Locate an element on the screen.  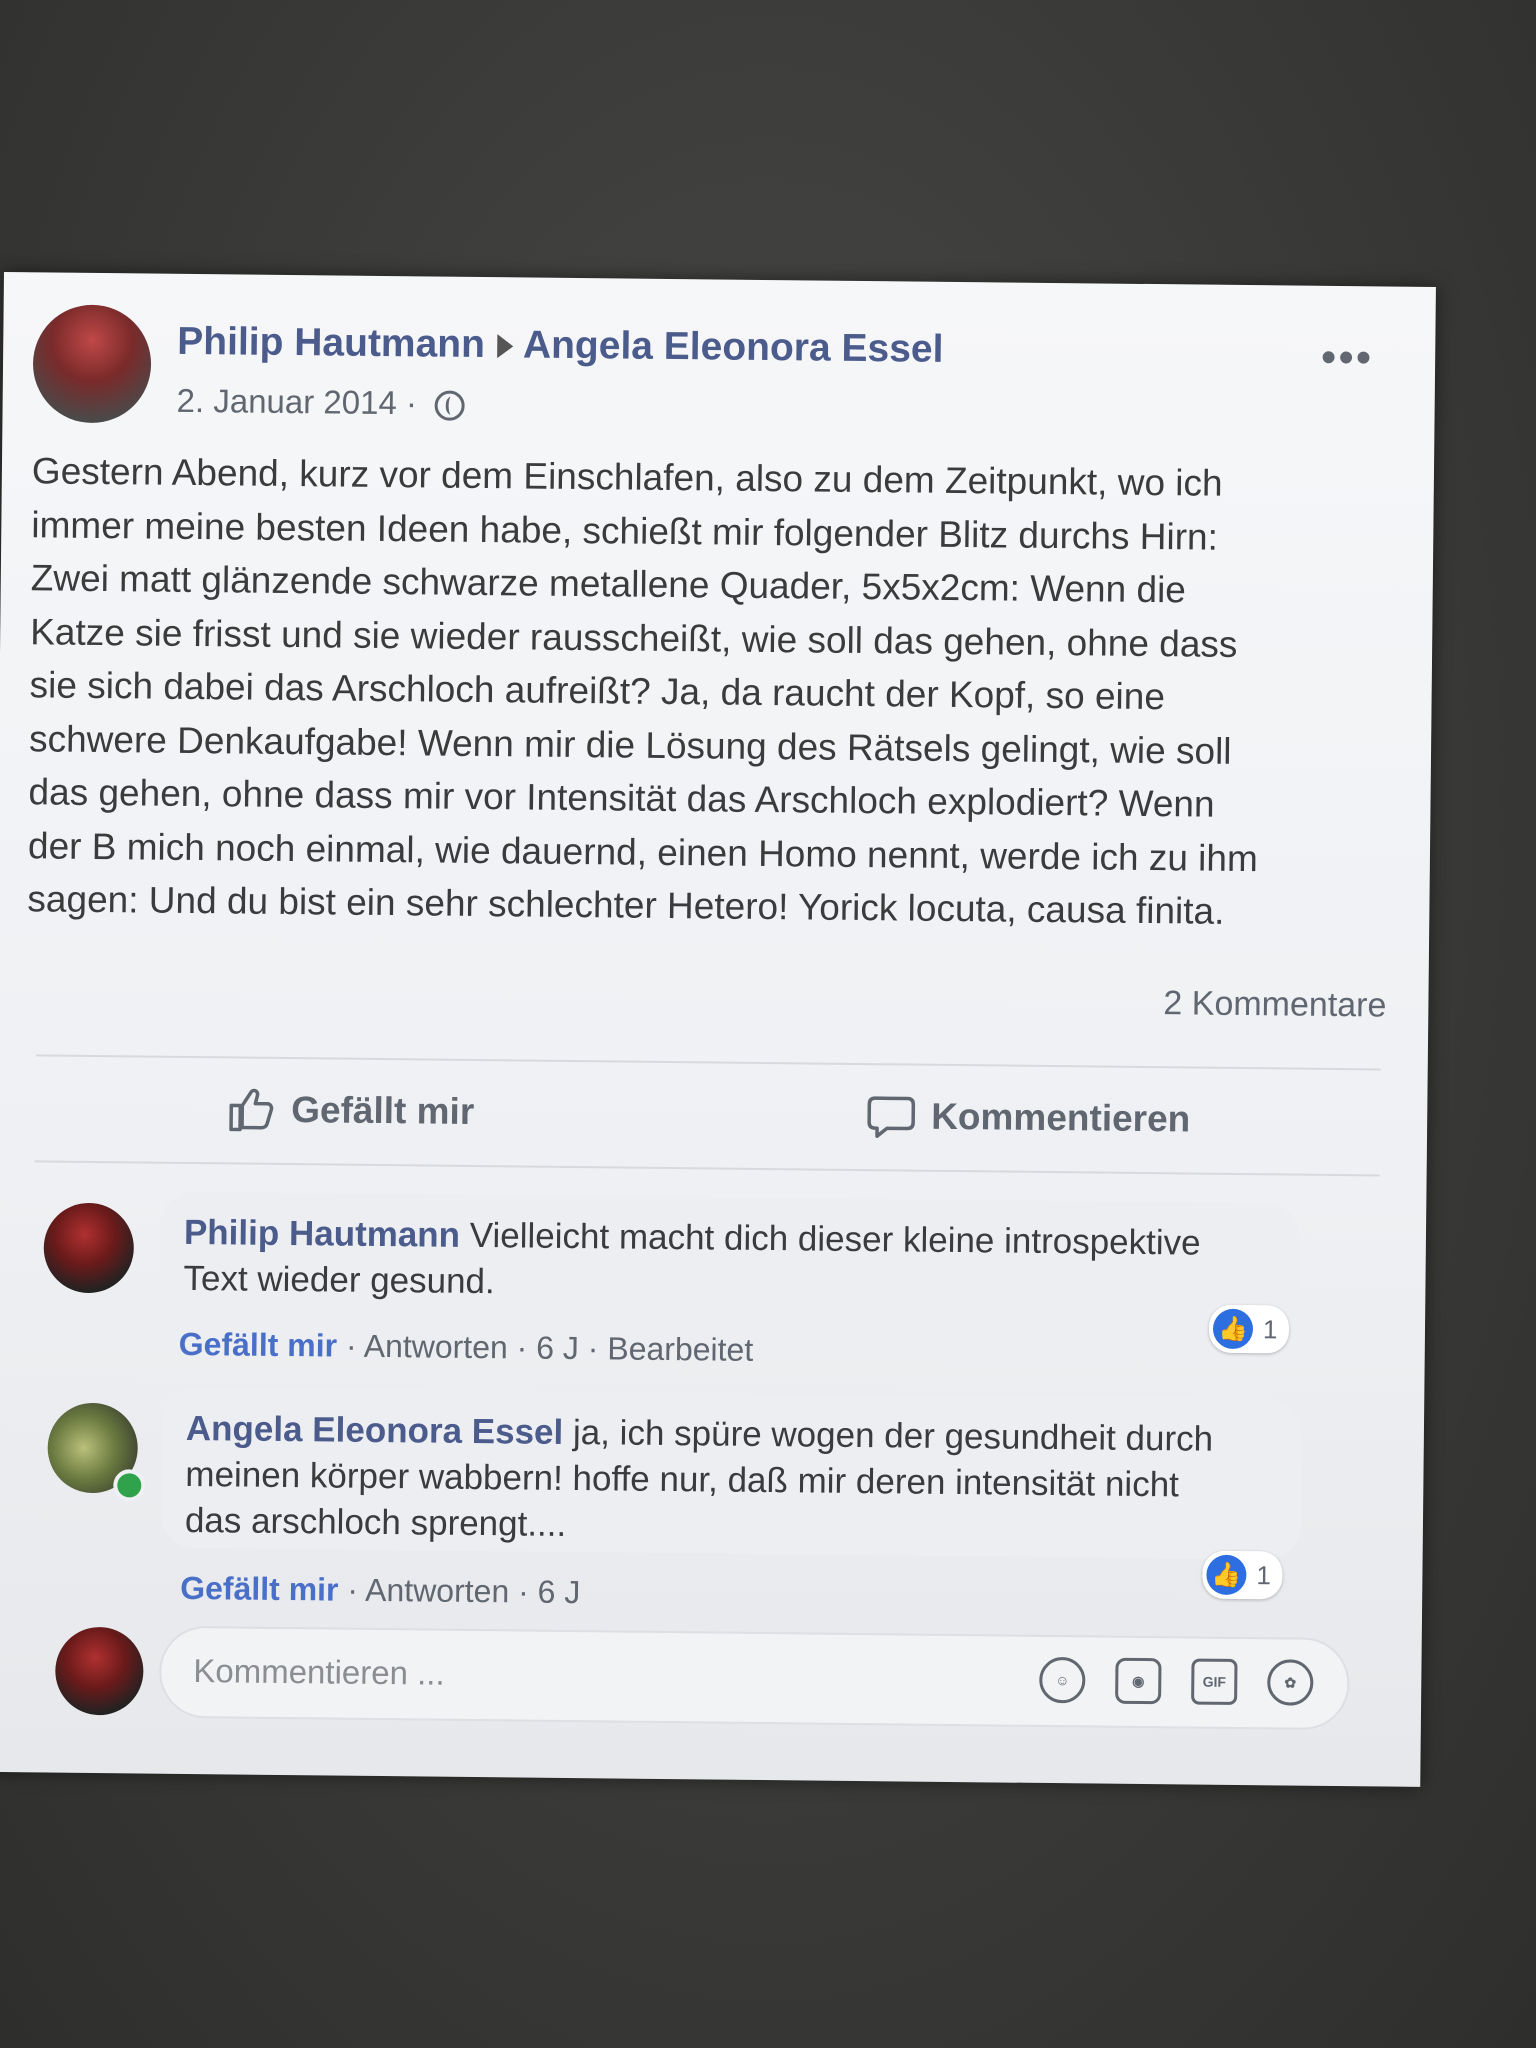
sticker-icon: ✿ is located at coordinates (1290, 1682).